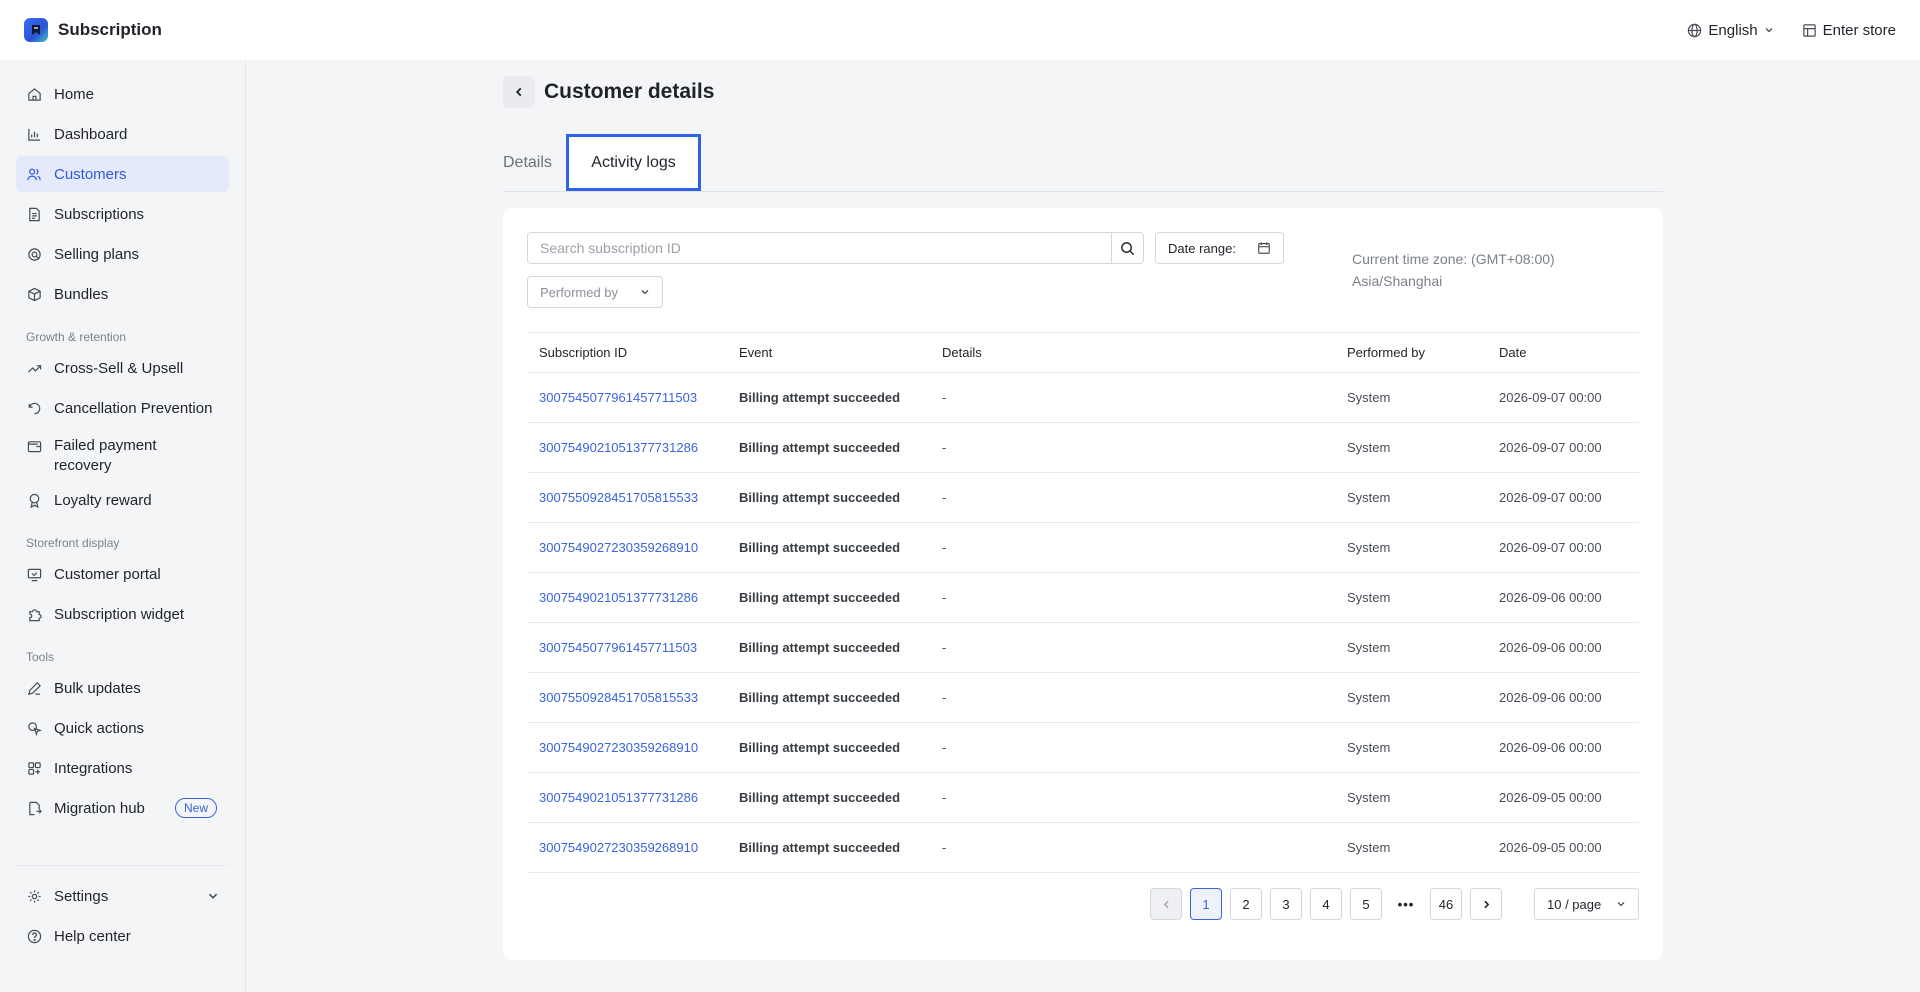 The height and width of the screenshot is (992, 1920). What do you see at coordinates (819, 248) in the screenshot?
I see `search-input` at bounding box center [819, 248].